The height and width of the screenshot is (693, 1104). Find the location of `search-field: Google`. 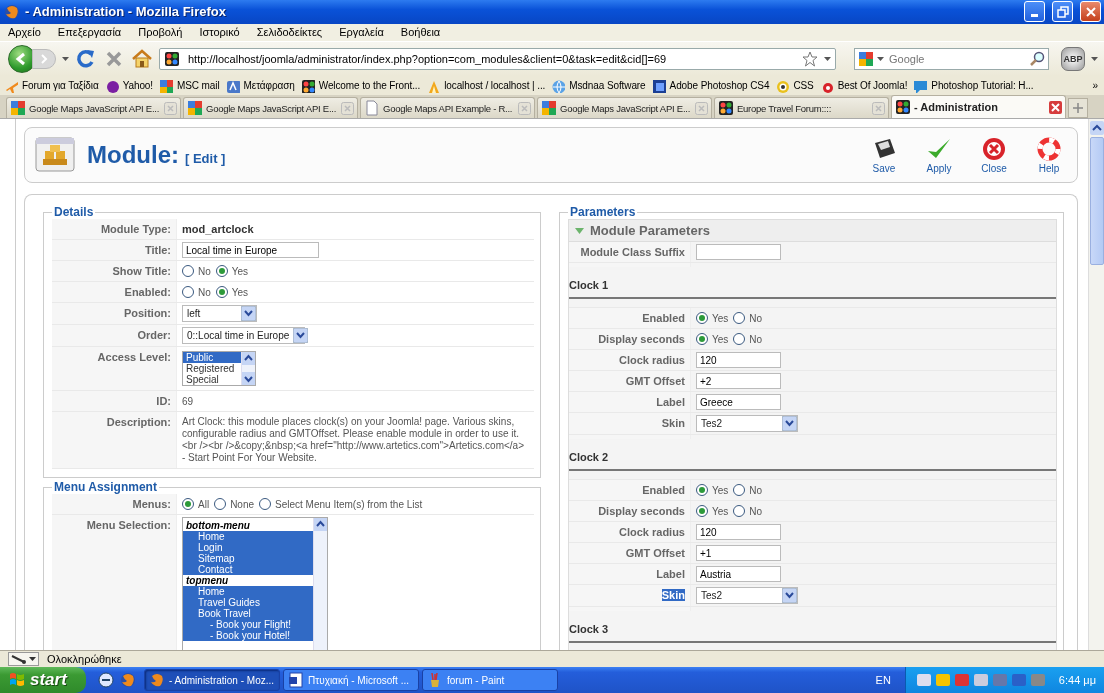

search-field: Google is located at coordinates (956, 58).